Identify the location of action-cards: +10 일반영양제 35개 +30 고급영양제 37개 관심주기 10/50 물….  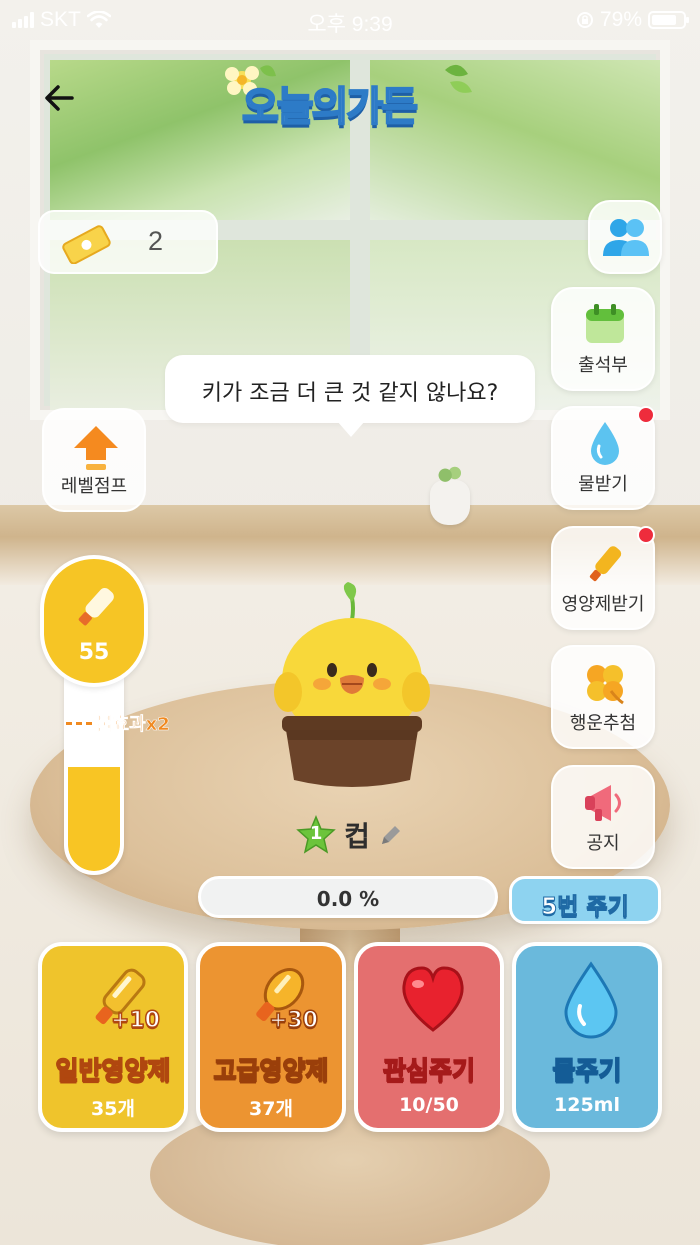
(350, 1037).